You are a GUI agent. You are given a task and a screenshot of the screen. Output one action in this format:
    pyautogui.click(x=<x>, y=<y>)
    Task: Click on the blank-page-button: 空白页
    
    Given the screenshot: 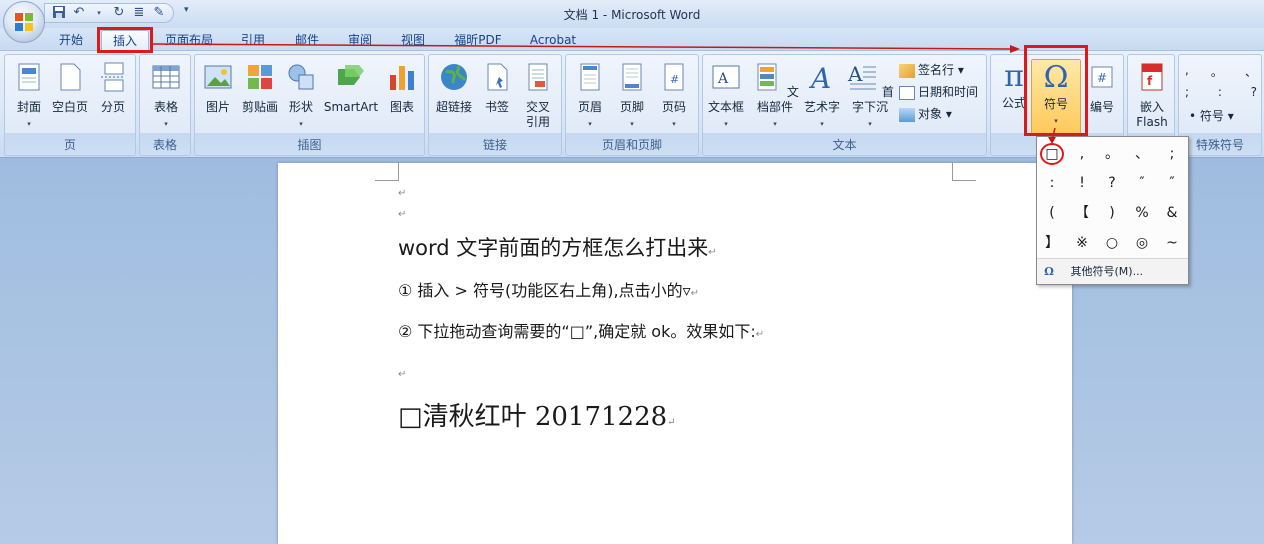 What is the action you would take?
    pyautogui.click(x=70, y=88)
    